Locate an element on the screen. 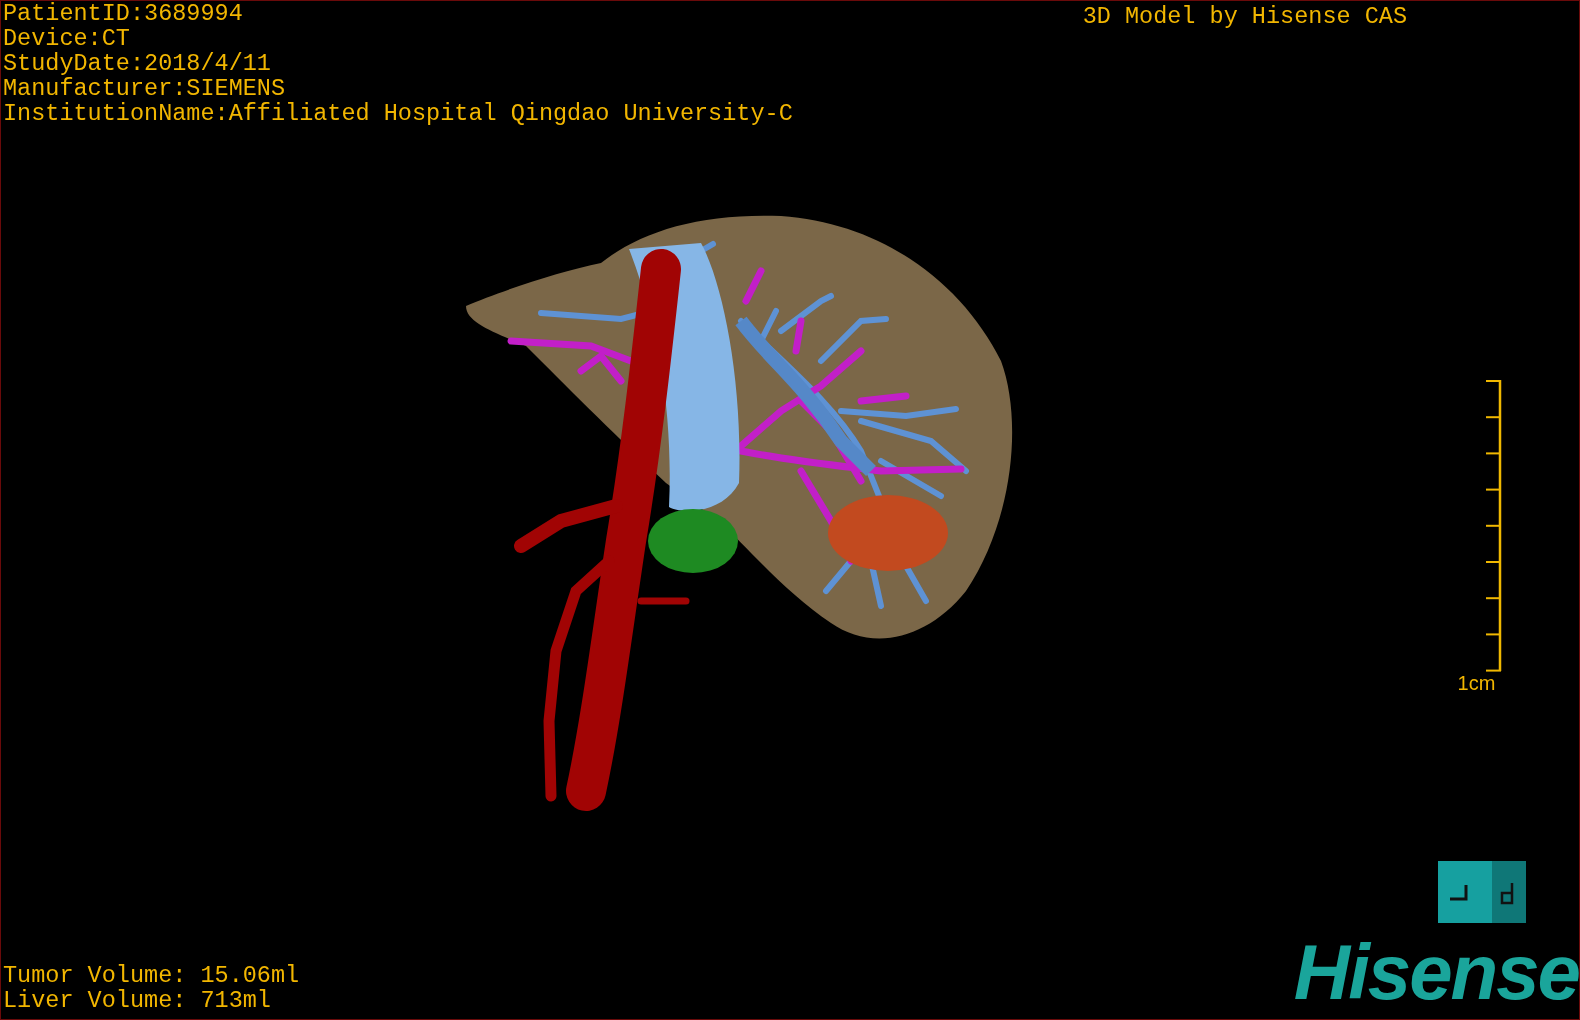 Image resolution: width=1580 pixels, height=1020 pixels. overlay-title: 3D Model by Hisense CAS is located at coordinates (1244, 18).